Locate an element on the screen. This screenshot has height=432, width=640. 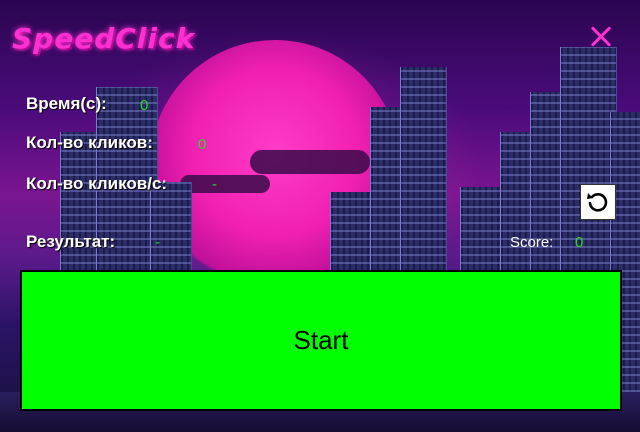
time-label: Время(с): is located at coordinates (66, 103).